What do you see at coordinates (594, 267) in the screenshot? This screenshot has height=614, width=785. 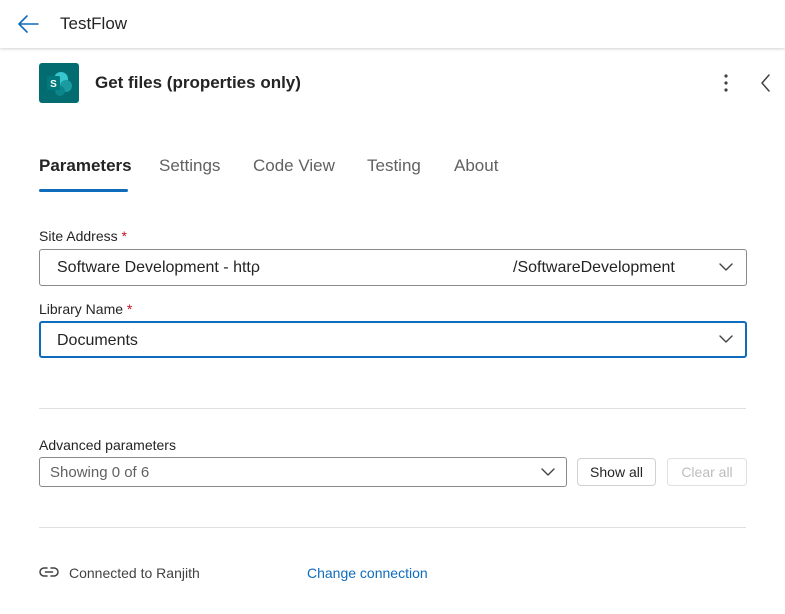 I see `site-address-value-path: /SoftwareDevelopment` at bounding box center [594, 267].